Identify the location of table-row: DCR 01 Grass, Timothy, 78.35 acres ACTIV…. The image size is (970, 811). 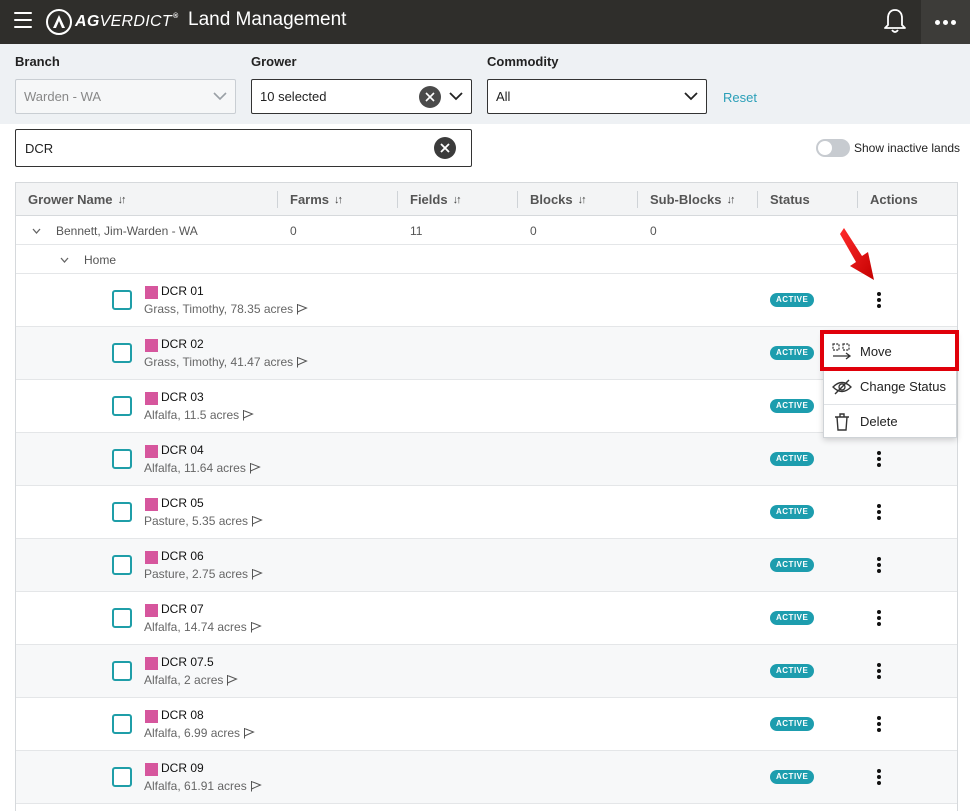
(486, 300).